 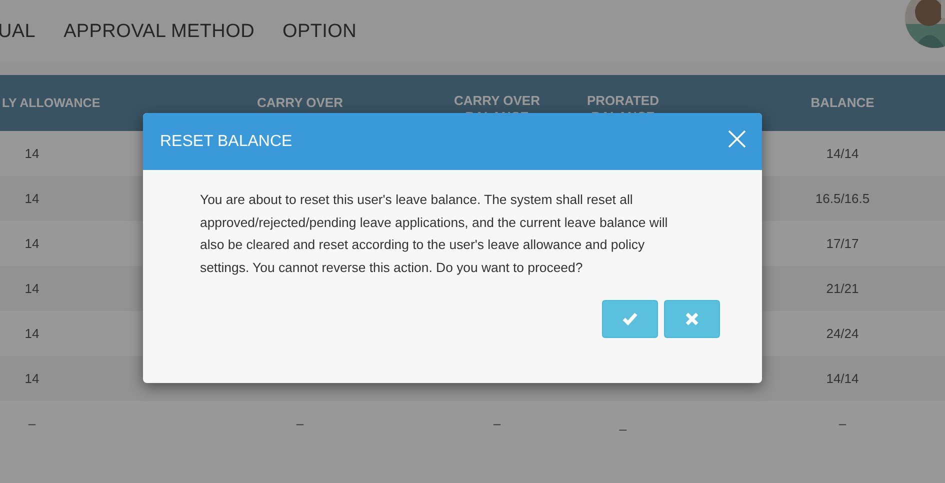 What do you see at coordinates (226, 141) in the screenshot?
I see `dialog-title: RESET BALANCE` at bounding box center [226, 141].